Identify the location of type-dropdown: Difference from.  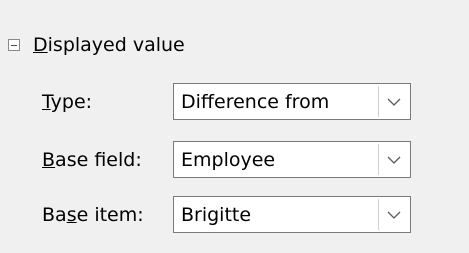
(292, 101).